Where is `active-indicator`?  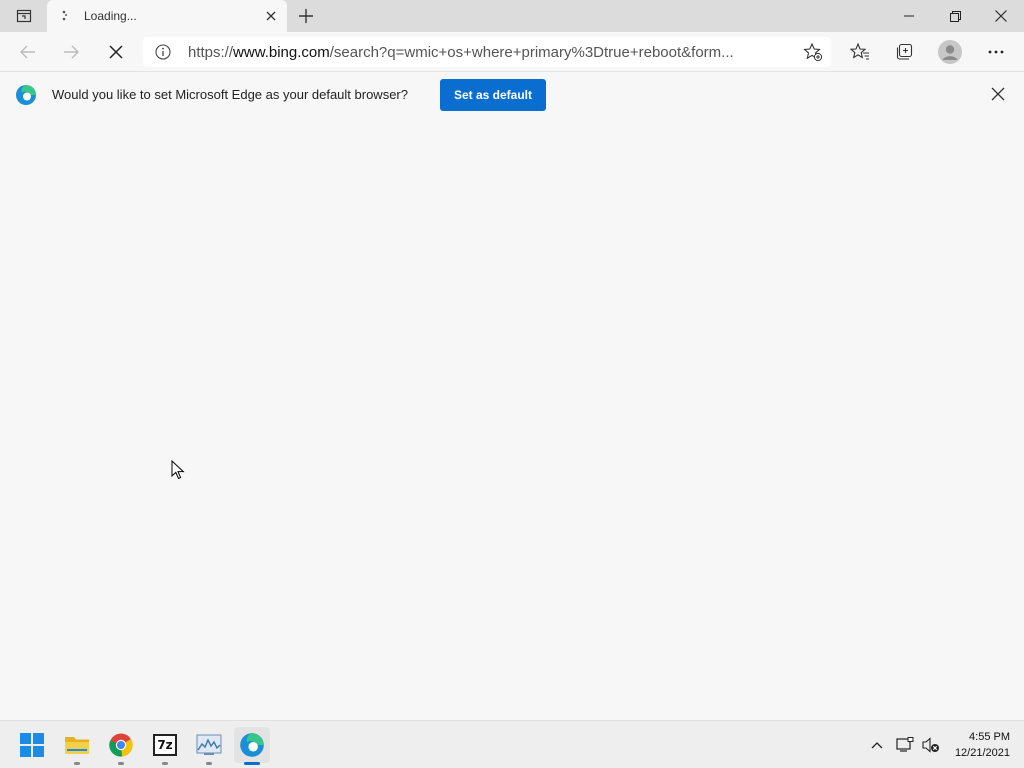
active-indicator is located at coordinates (252, 763).